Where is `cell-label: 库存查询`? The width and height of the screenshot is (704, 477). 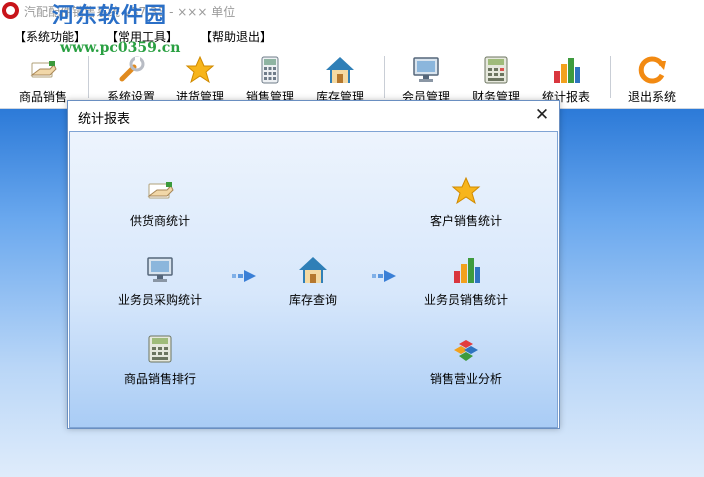 cell-label: 库存查询 is located at coordinates (312, 300).